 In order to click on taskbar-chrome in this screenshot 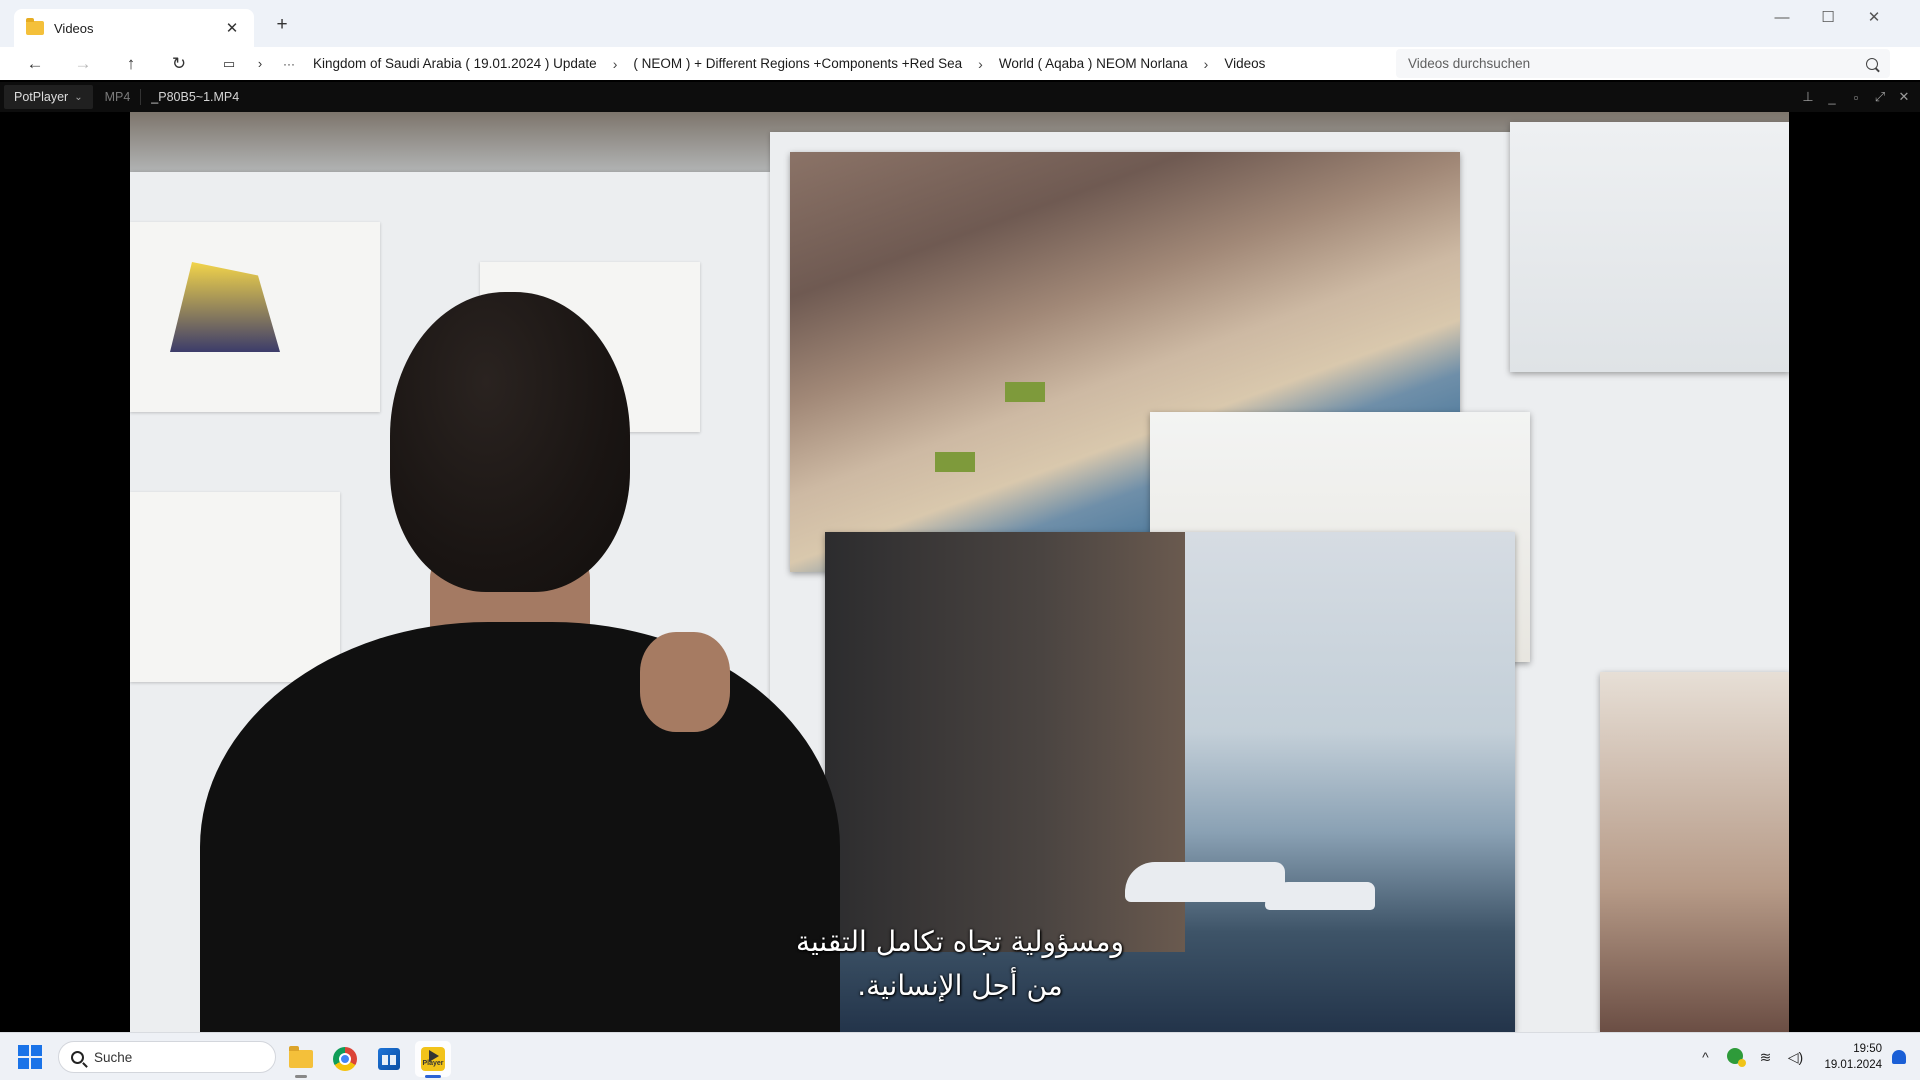, I will do `click(345, 1059)`.